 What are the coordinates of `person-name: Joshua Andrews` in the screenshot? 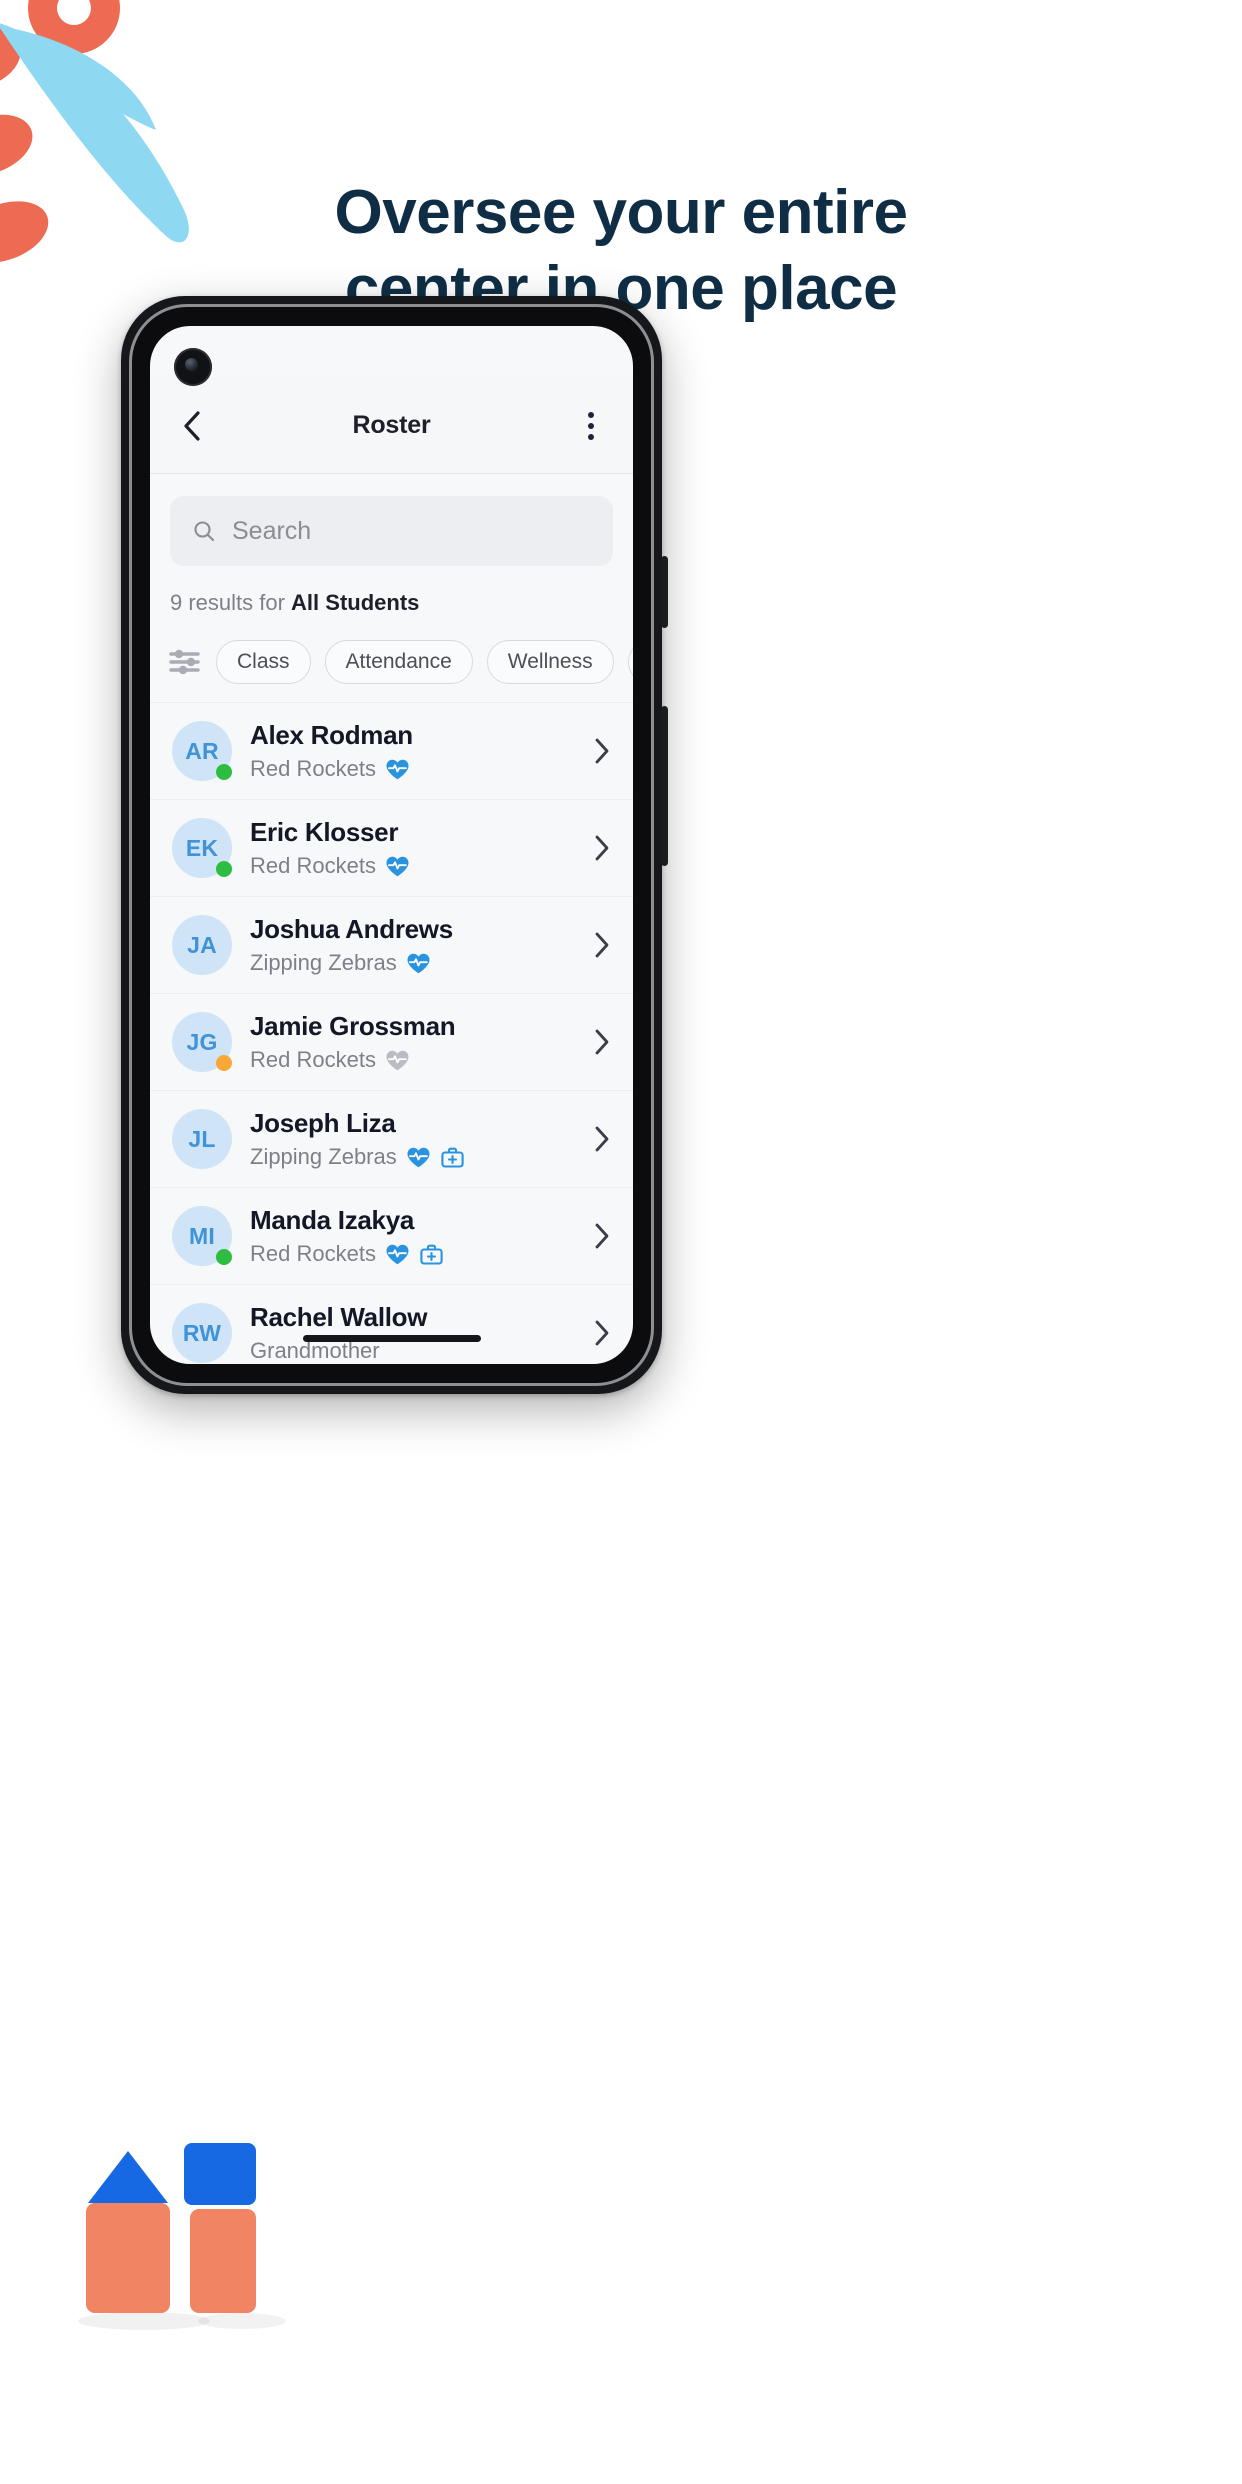 It's located at (351, 928).